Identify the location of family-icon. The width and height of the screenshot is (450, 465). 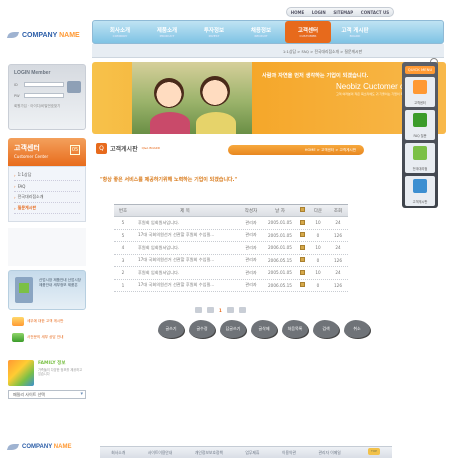
(21, 373).